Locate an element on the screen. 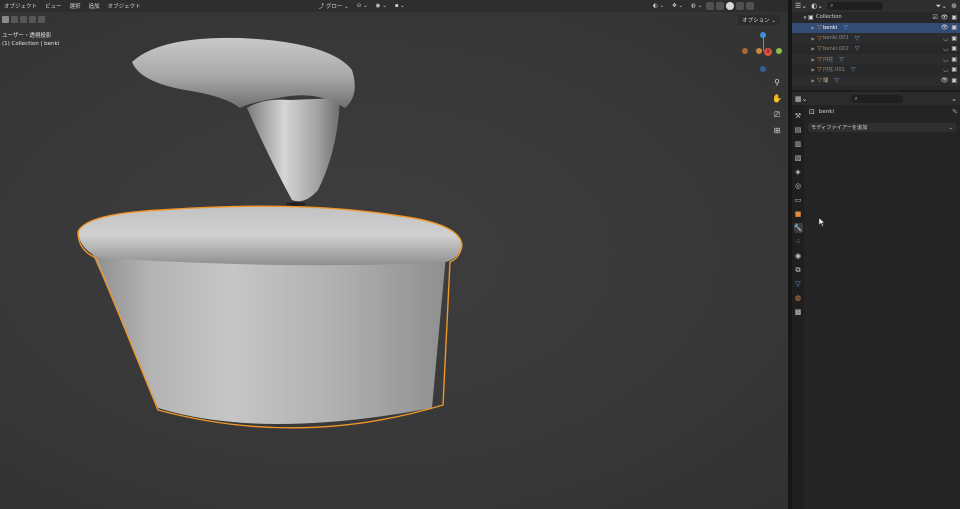 This screenshot has width=960, height=509. options-dropdown: オプション ⌄ is located at coordinates (759, 20).